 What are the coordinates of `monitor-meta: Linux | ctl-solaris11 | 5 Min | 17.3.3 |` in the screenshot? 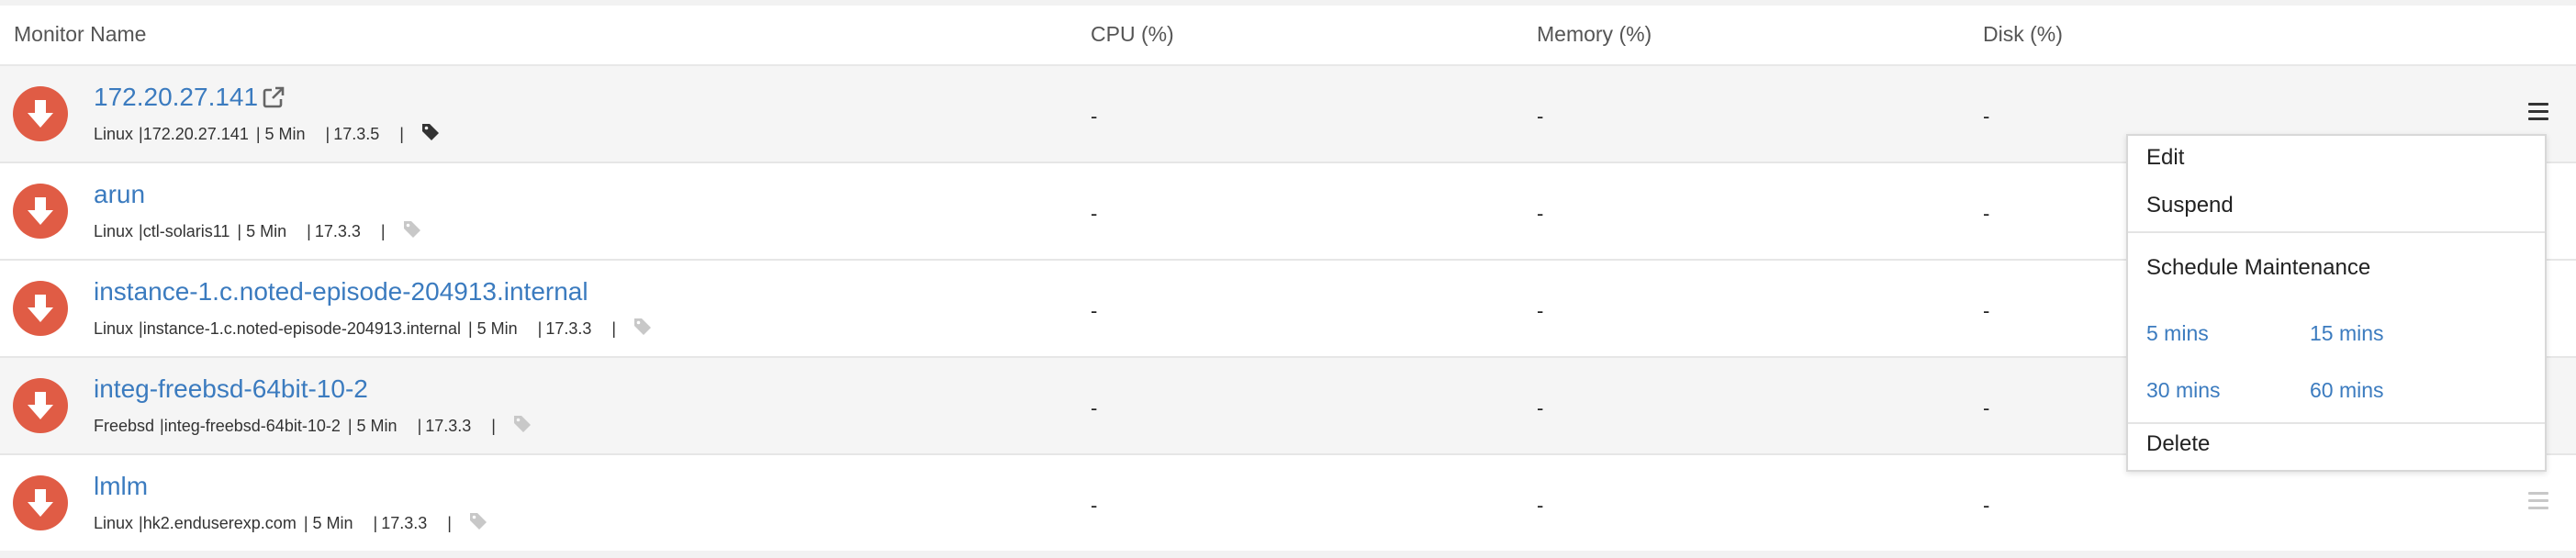 It's located at (258, 231).